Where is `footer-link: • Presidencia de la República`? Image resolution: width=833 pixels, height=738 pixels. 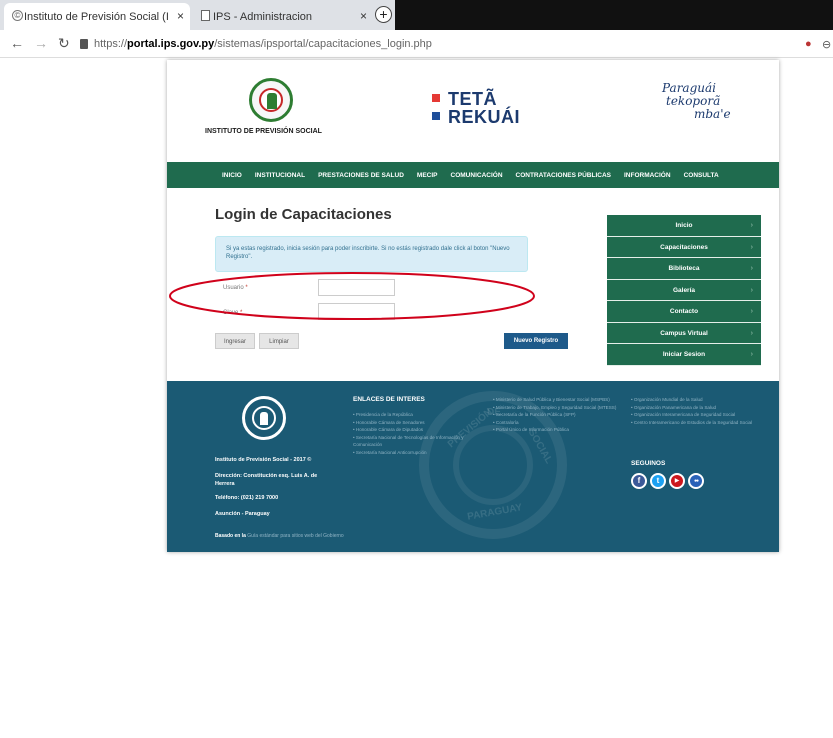 footer-link: • Presidencia de la República is located at coordinates (415, 415).